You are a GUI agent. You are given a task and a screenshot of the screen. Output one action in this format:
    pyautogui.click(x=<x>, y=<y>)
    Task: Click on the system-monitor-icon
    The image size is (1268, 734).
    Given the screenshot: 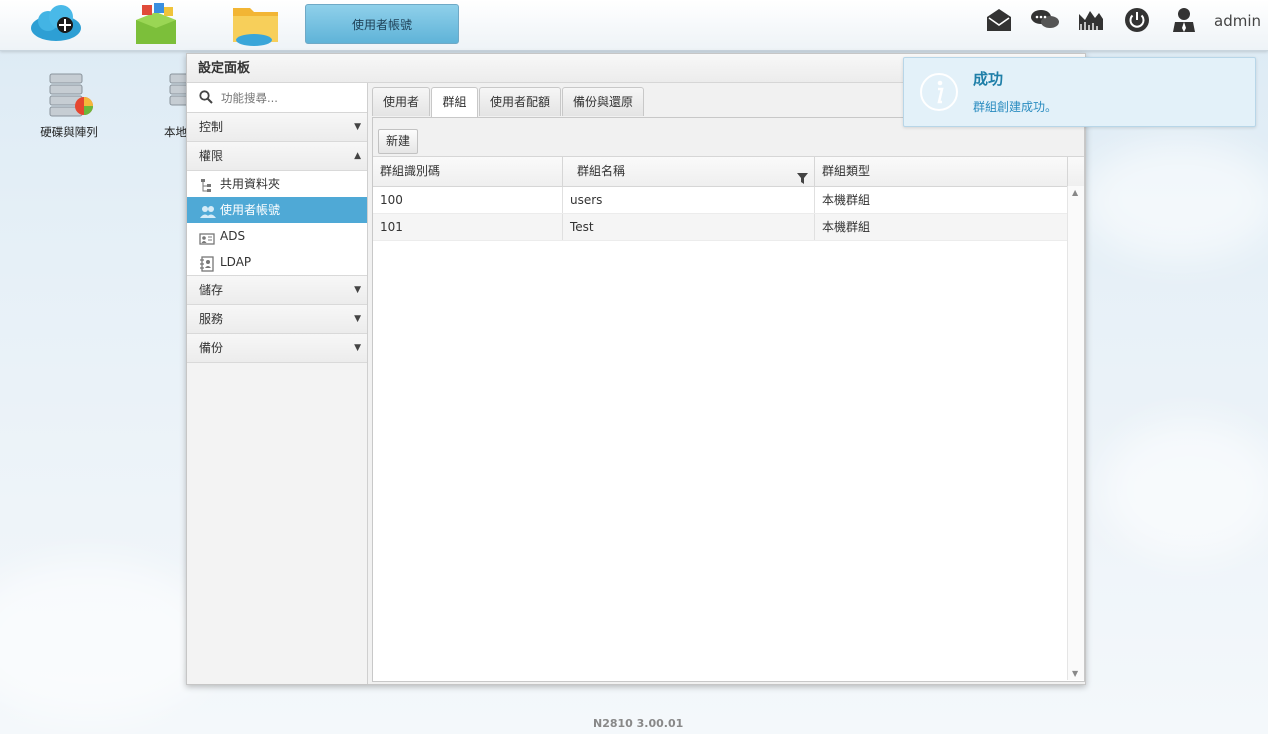 What is the action you would take?
    pyautogui.click(x=1091, y=20)
    